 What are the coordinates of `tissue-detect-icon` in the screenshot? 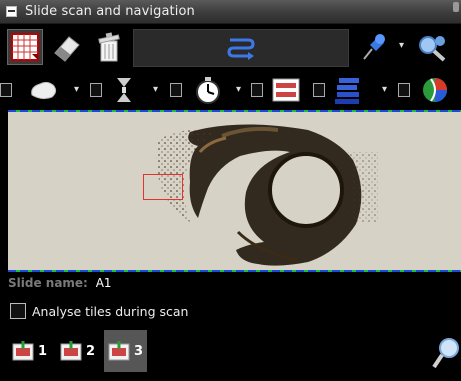 It's located at (44, 90).